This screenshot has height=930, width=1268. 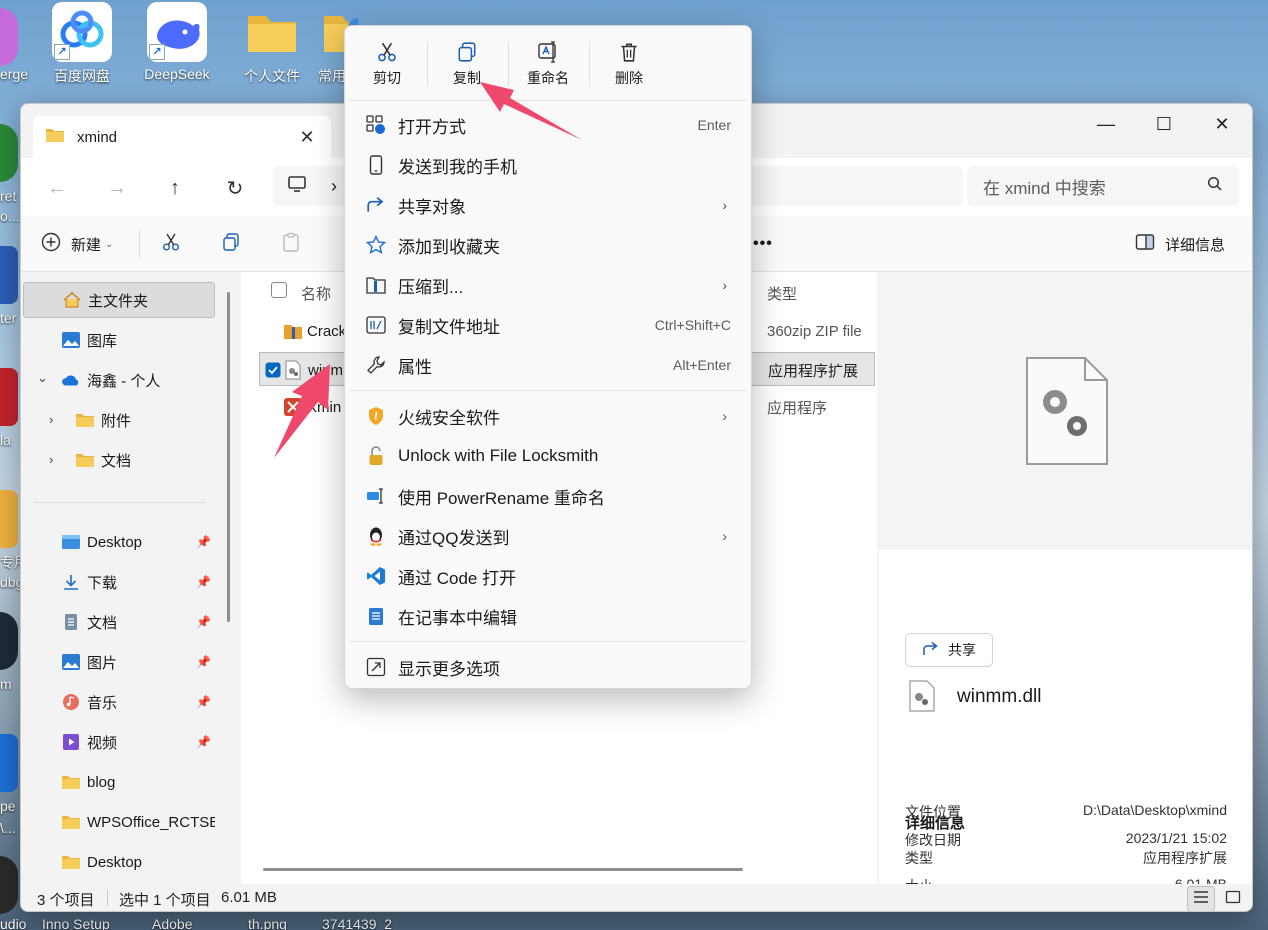 I want to click on cut-button: 剪切, so click(x=387, y=66).